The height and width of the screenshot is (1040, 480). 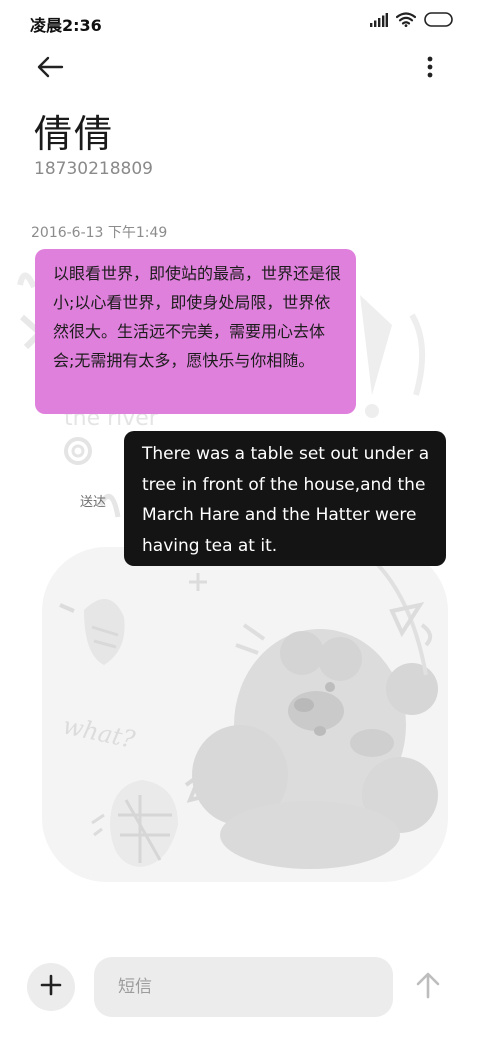 What do you see at coordinates (379, 21) in the screenshot?
I see `signal-icon` at bounding box center [379, 21].